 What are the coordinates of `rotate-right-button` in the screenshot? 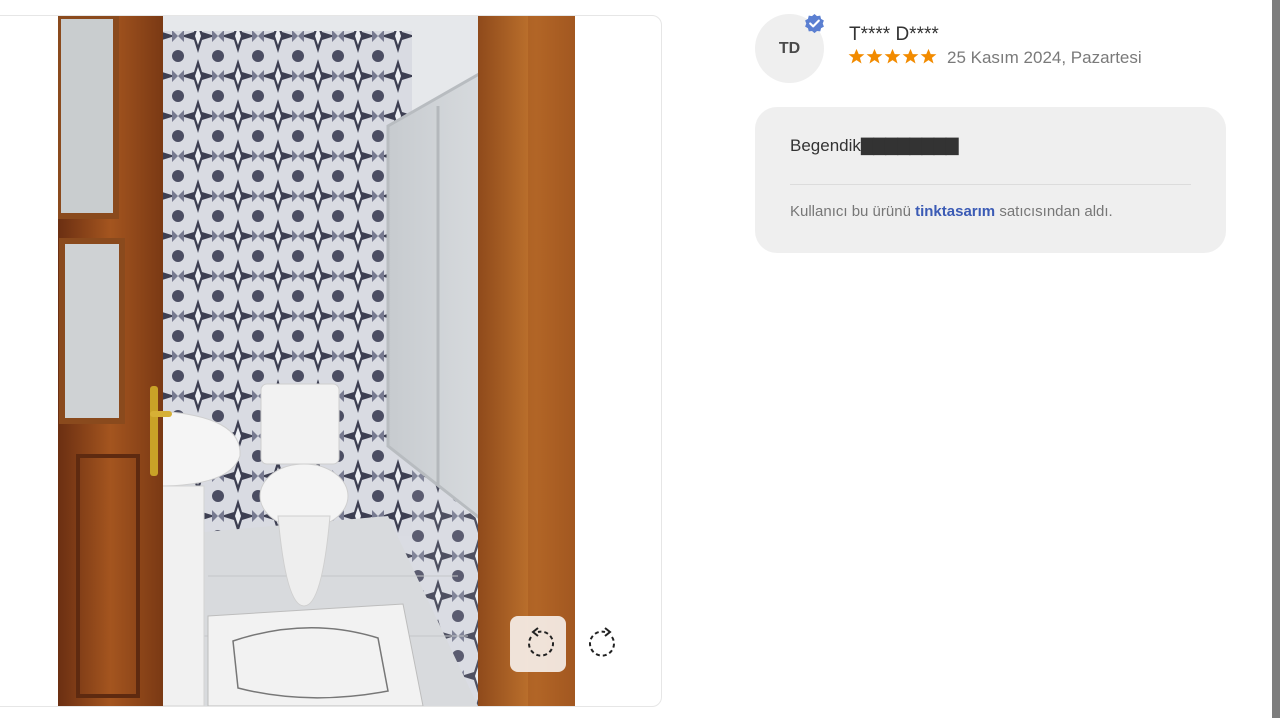 It's located at (605, 644).